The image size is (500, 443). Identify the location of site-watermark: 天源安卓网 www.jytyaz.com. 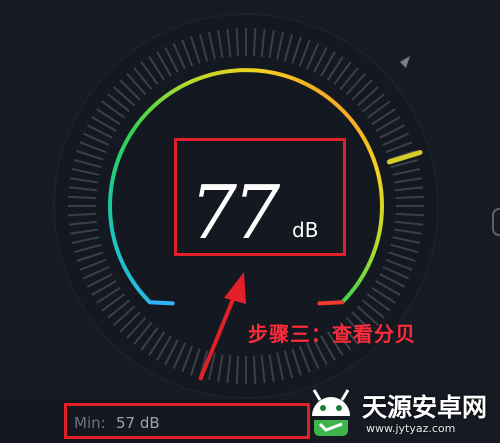
(398, 411).